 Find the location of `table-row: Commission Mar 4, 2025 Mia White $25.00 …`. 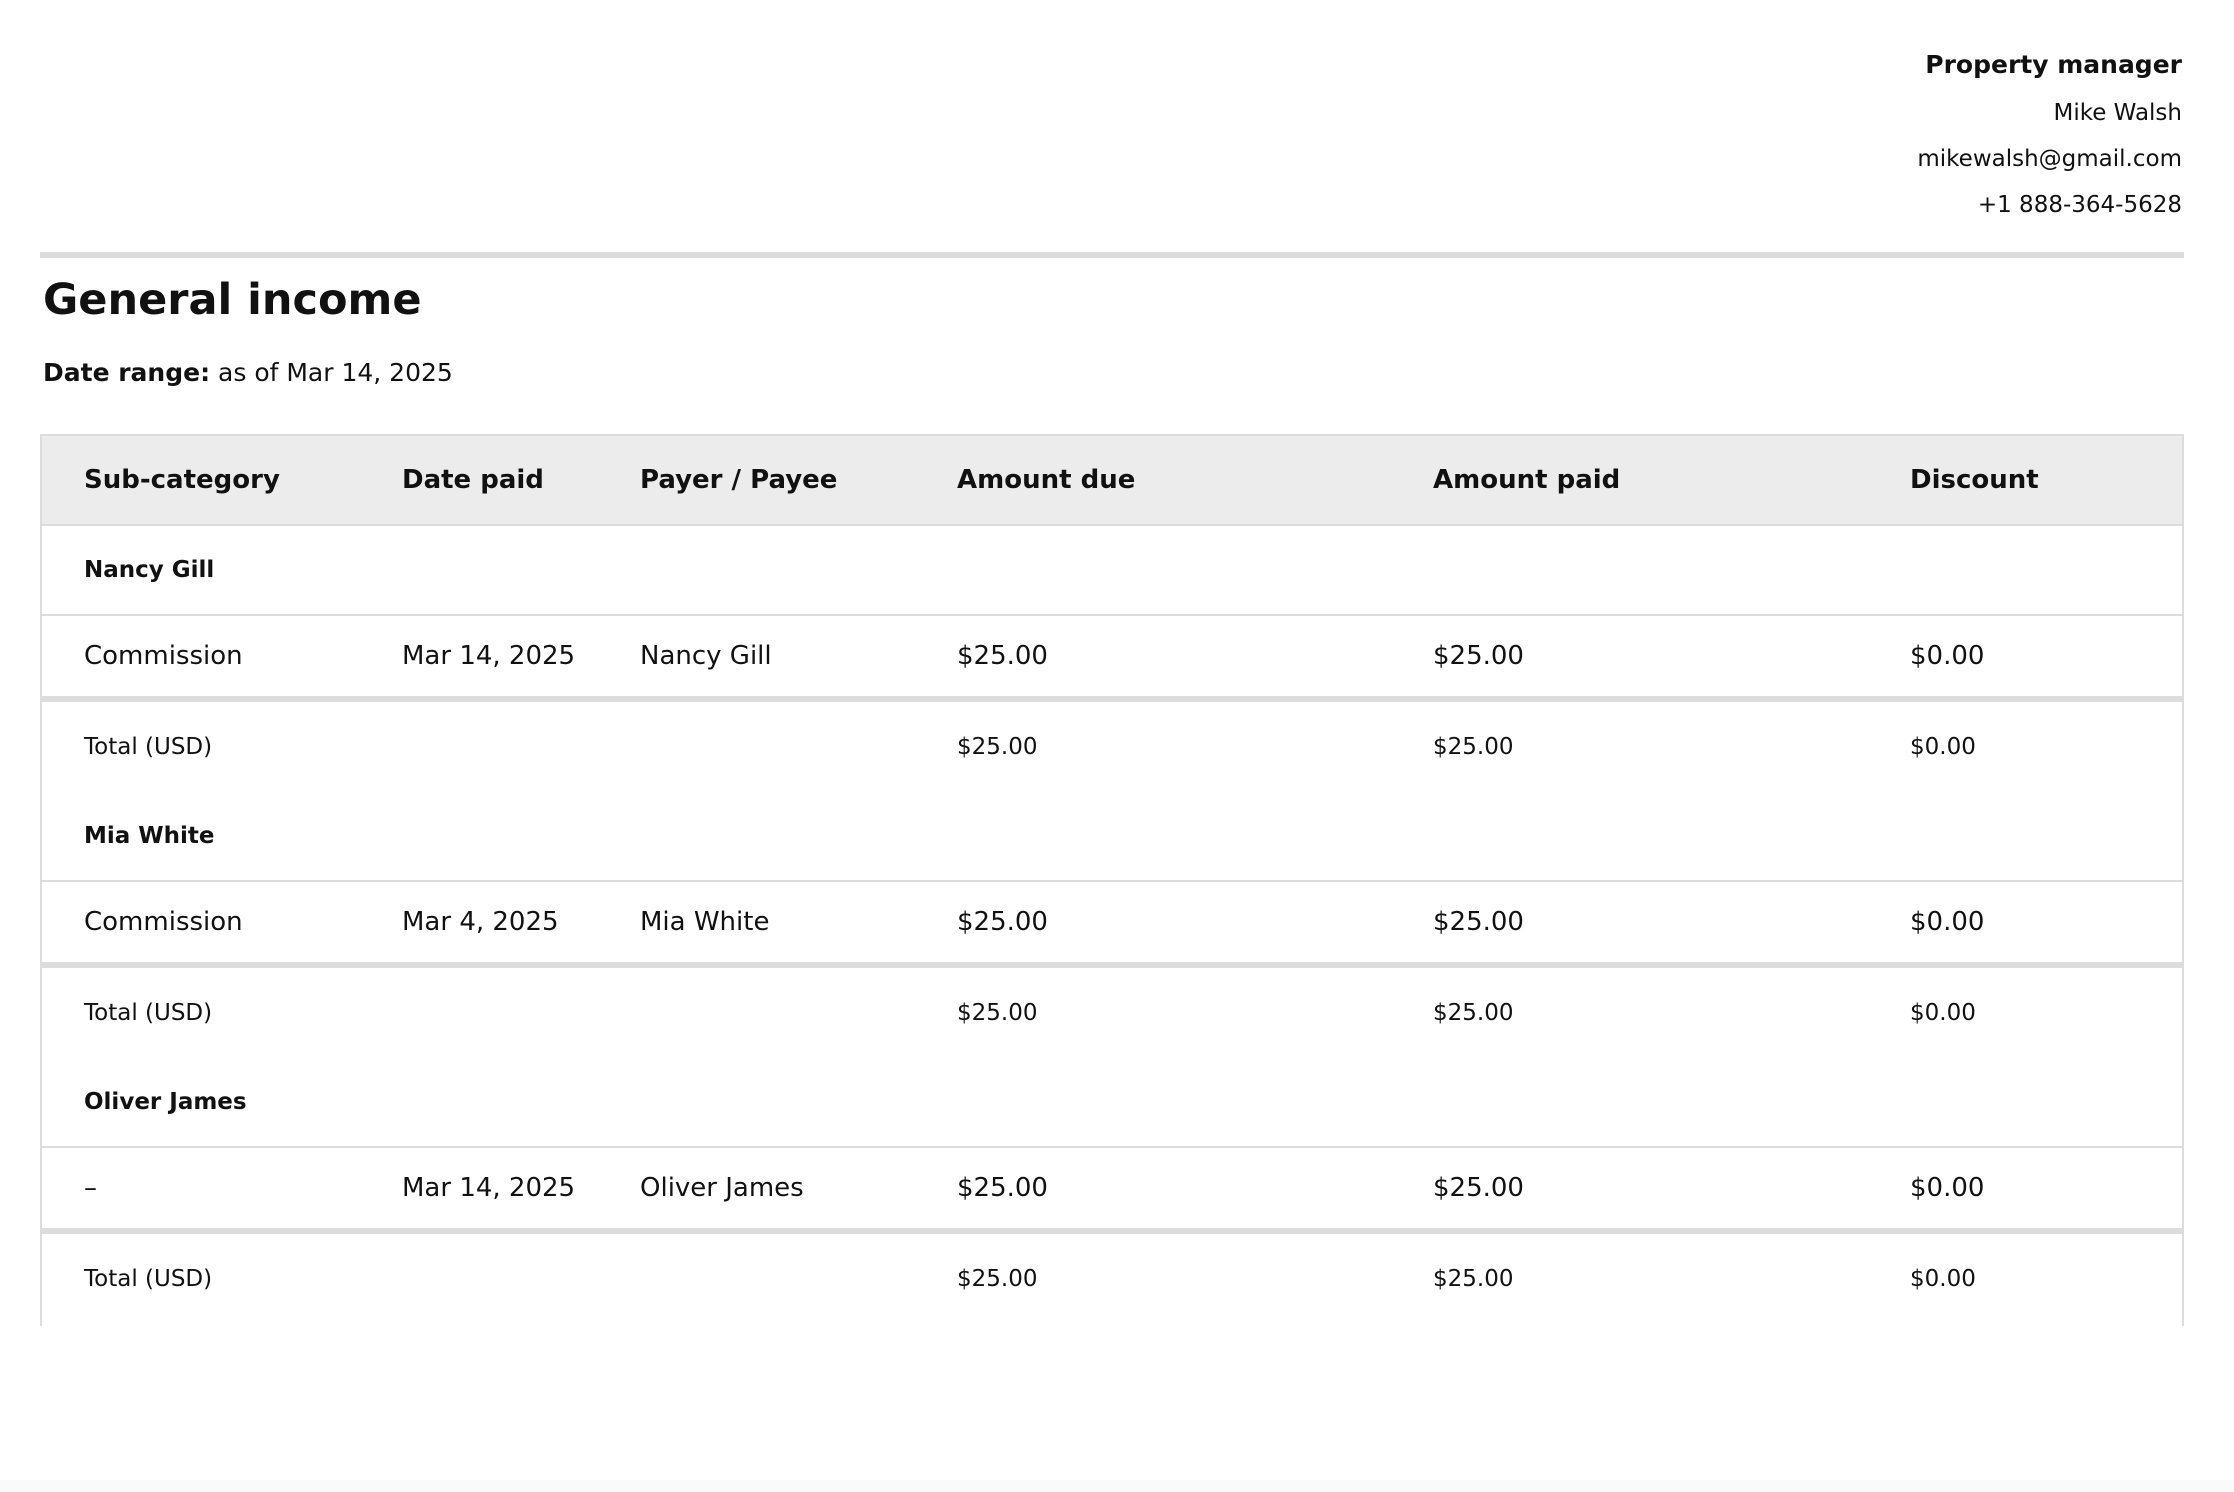

table-row: Commission Mar 4, 2025 Mia White $25.00 … is located at coordinates (1112, 925).